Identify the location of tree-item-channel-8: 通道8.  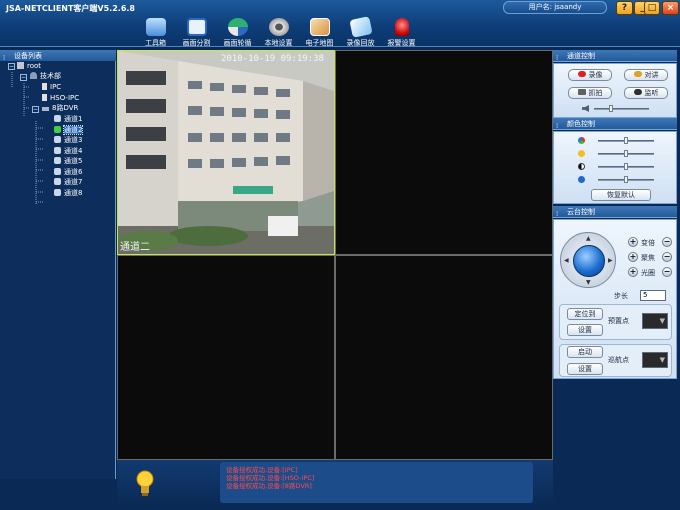
(68, 193).